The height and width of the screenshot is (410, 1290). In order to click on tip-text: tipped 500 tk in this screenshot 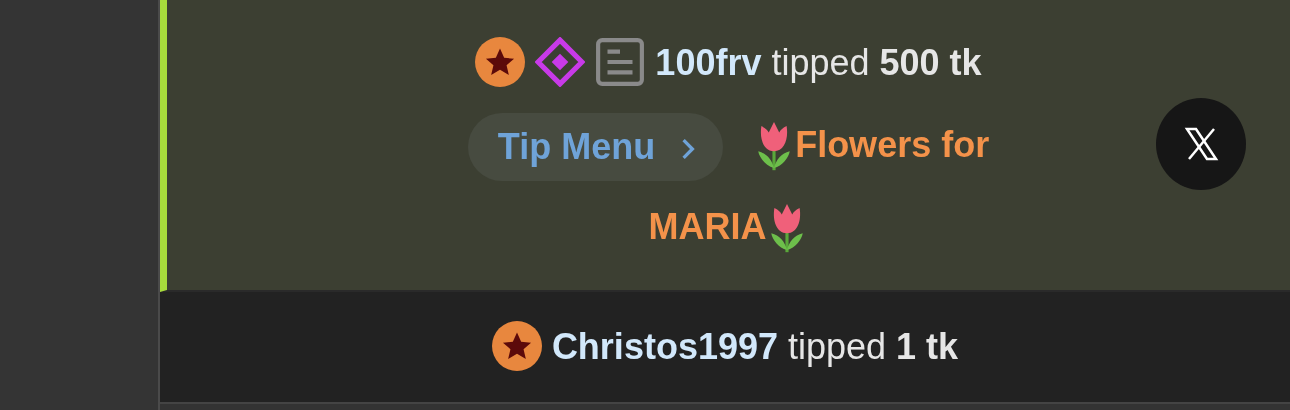, I will do `click(876, 62)`.